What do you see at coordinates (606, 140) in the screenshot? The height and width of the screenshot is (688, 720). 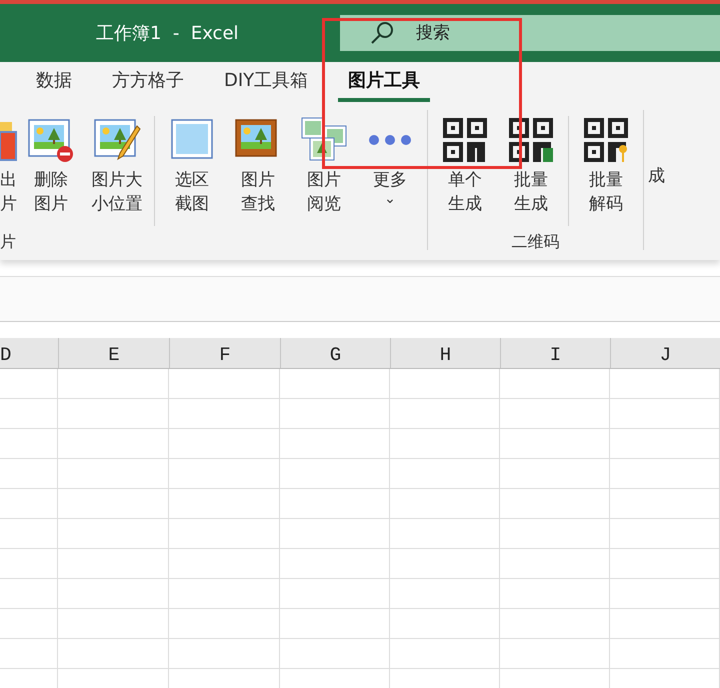 I see `qr-key-icon` at bounding box center [606, 140].